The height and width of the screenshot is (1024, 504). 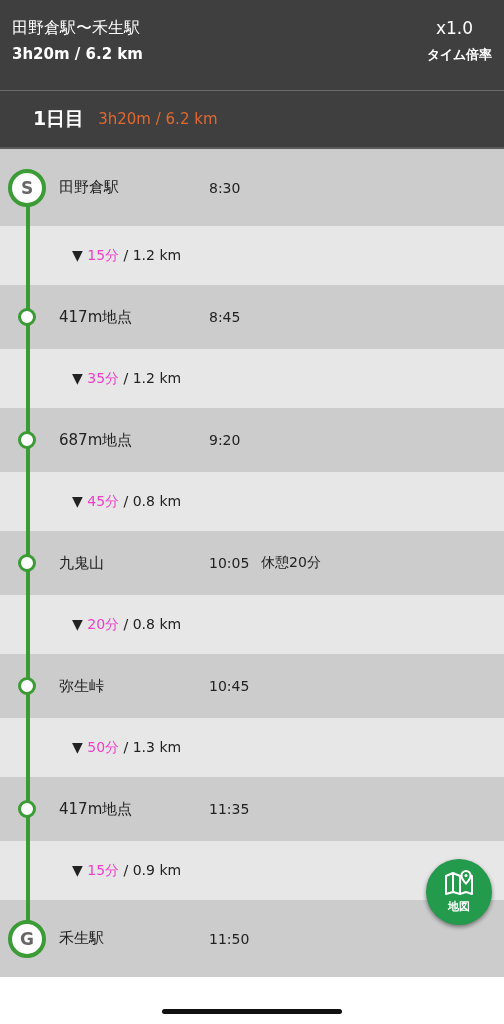 I want to click on goal-marker: G, so click(x=27, y=938).